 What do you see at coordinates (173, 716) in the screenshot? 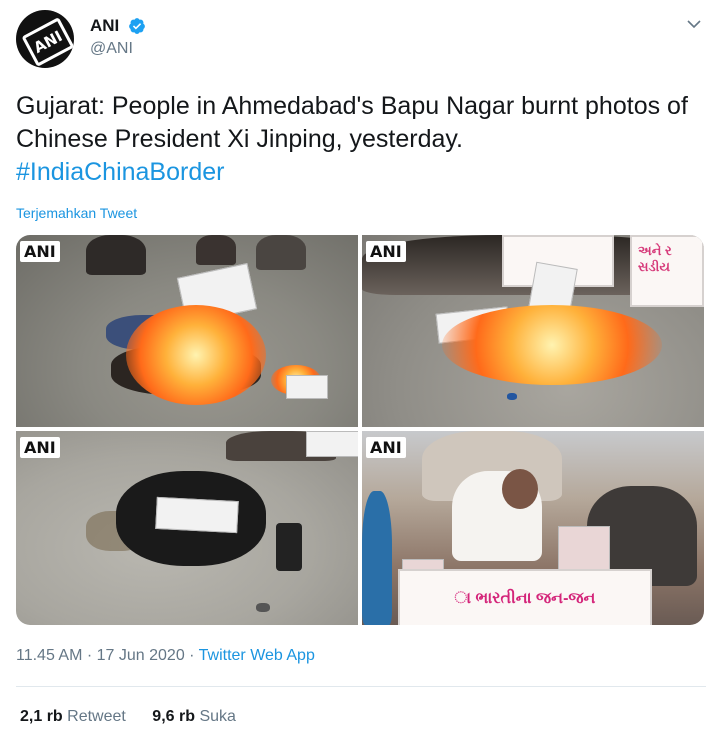
I see `like-count: 9,6 rb` at bounding box center [173, 716].